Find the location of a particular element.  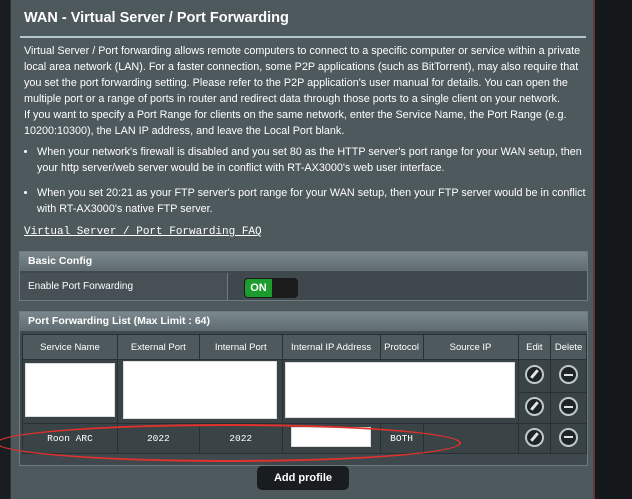

service-name-cell: Roon ARC is located at coordinates (70, 438).